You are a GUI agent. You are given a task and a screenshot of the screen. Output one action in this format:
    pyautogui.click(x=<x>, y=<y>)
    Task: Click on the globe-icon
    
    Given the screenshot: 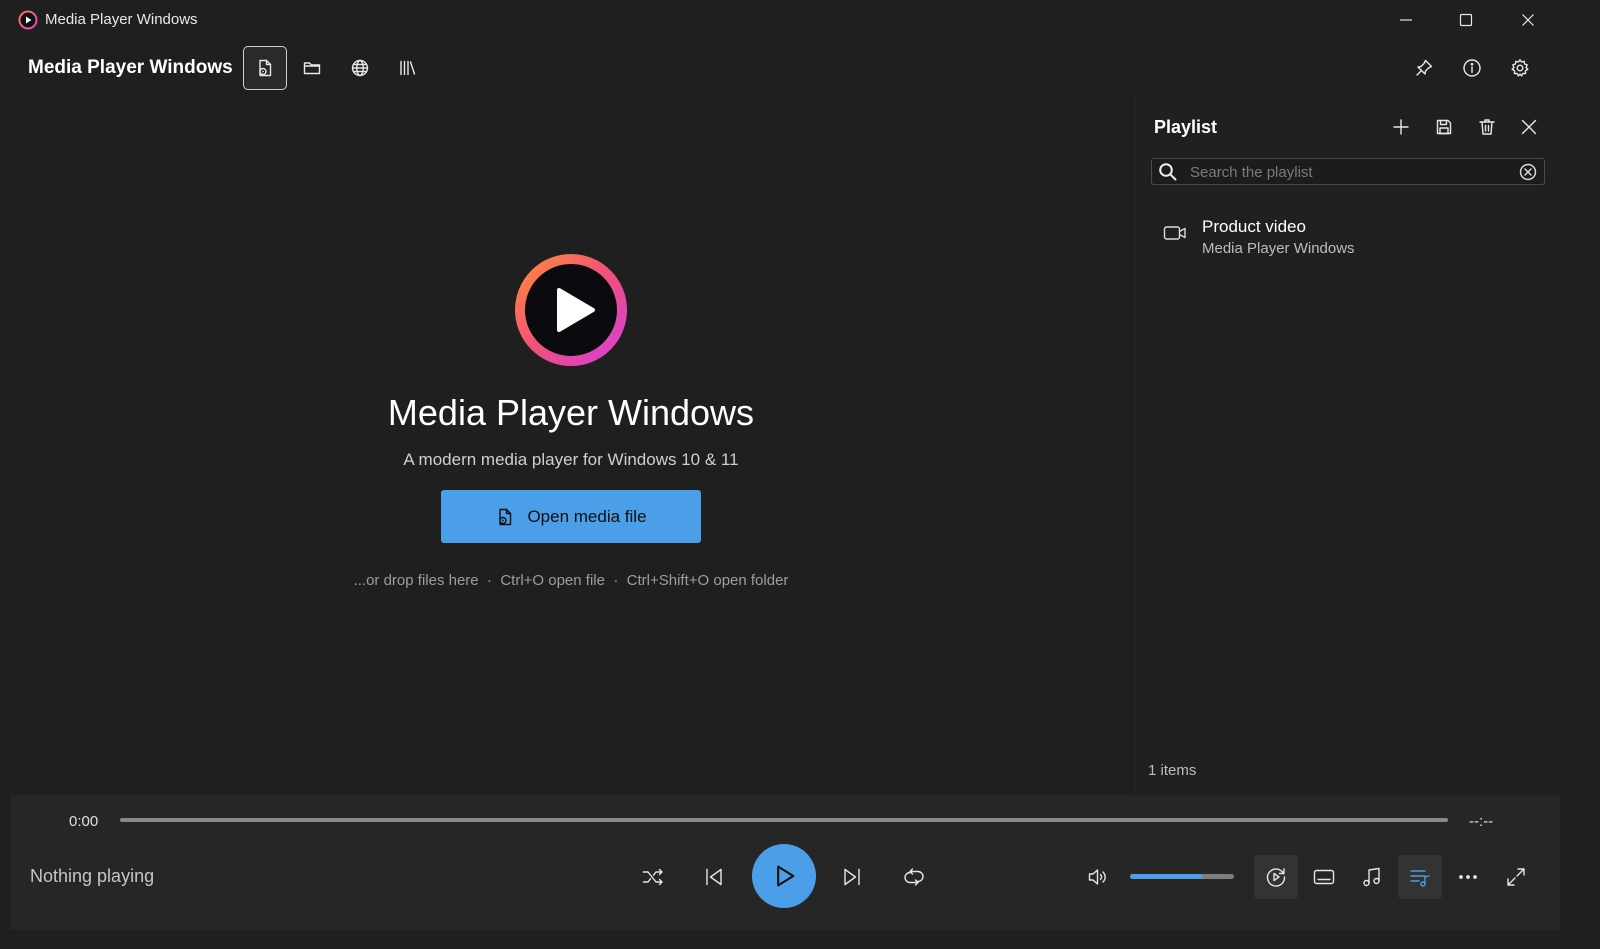 What is the action you would take?
    pyautogui.click(x=360, y=68)
    